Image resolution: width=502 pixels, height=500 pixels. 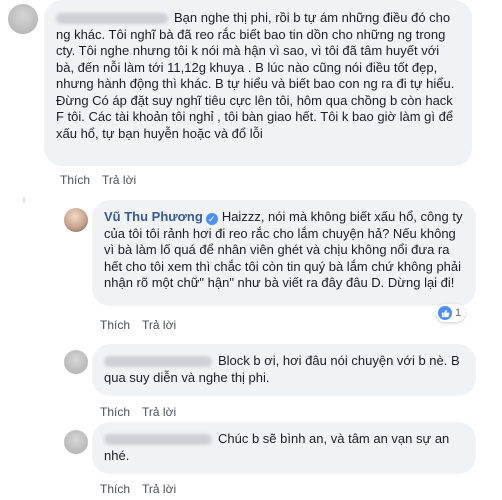 What do you see at coordinates (445, 313) in the screenshot?
I see `thumbs-up-icon` at bounding box center [445, 313].